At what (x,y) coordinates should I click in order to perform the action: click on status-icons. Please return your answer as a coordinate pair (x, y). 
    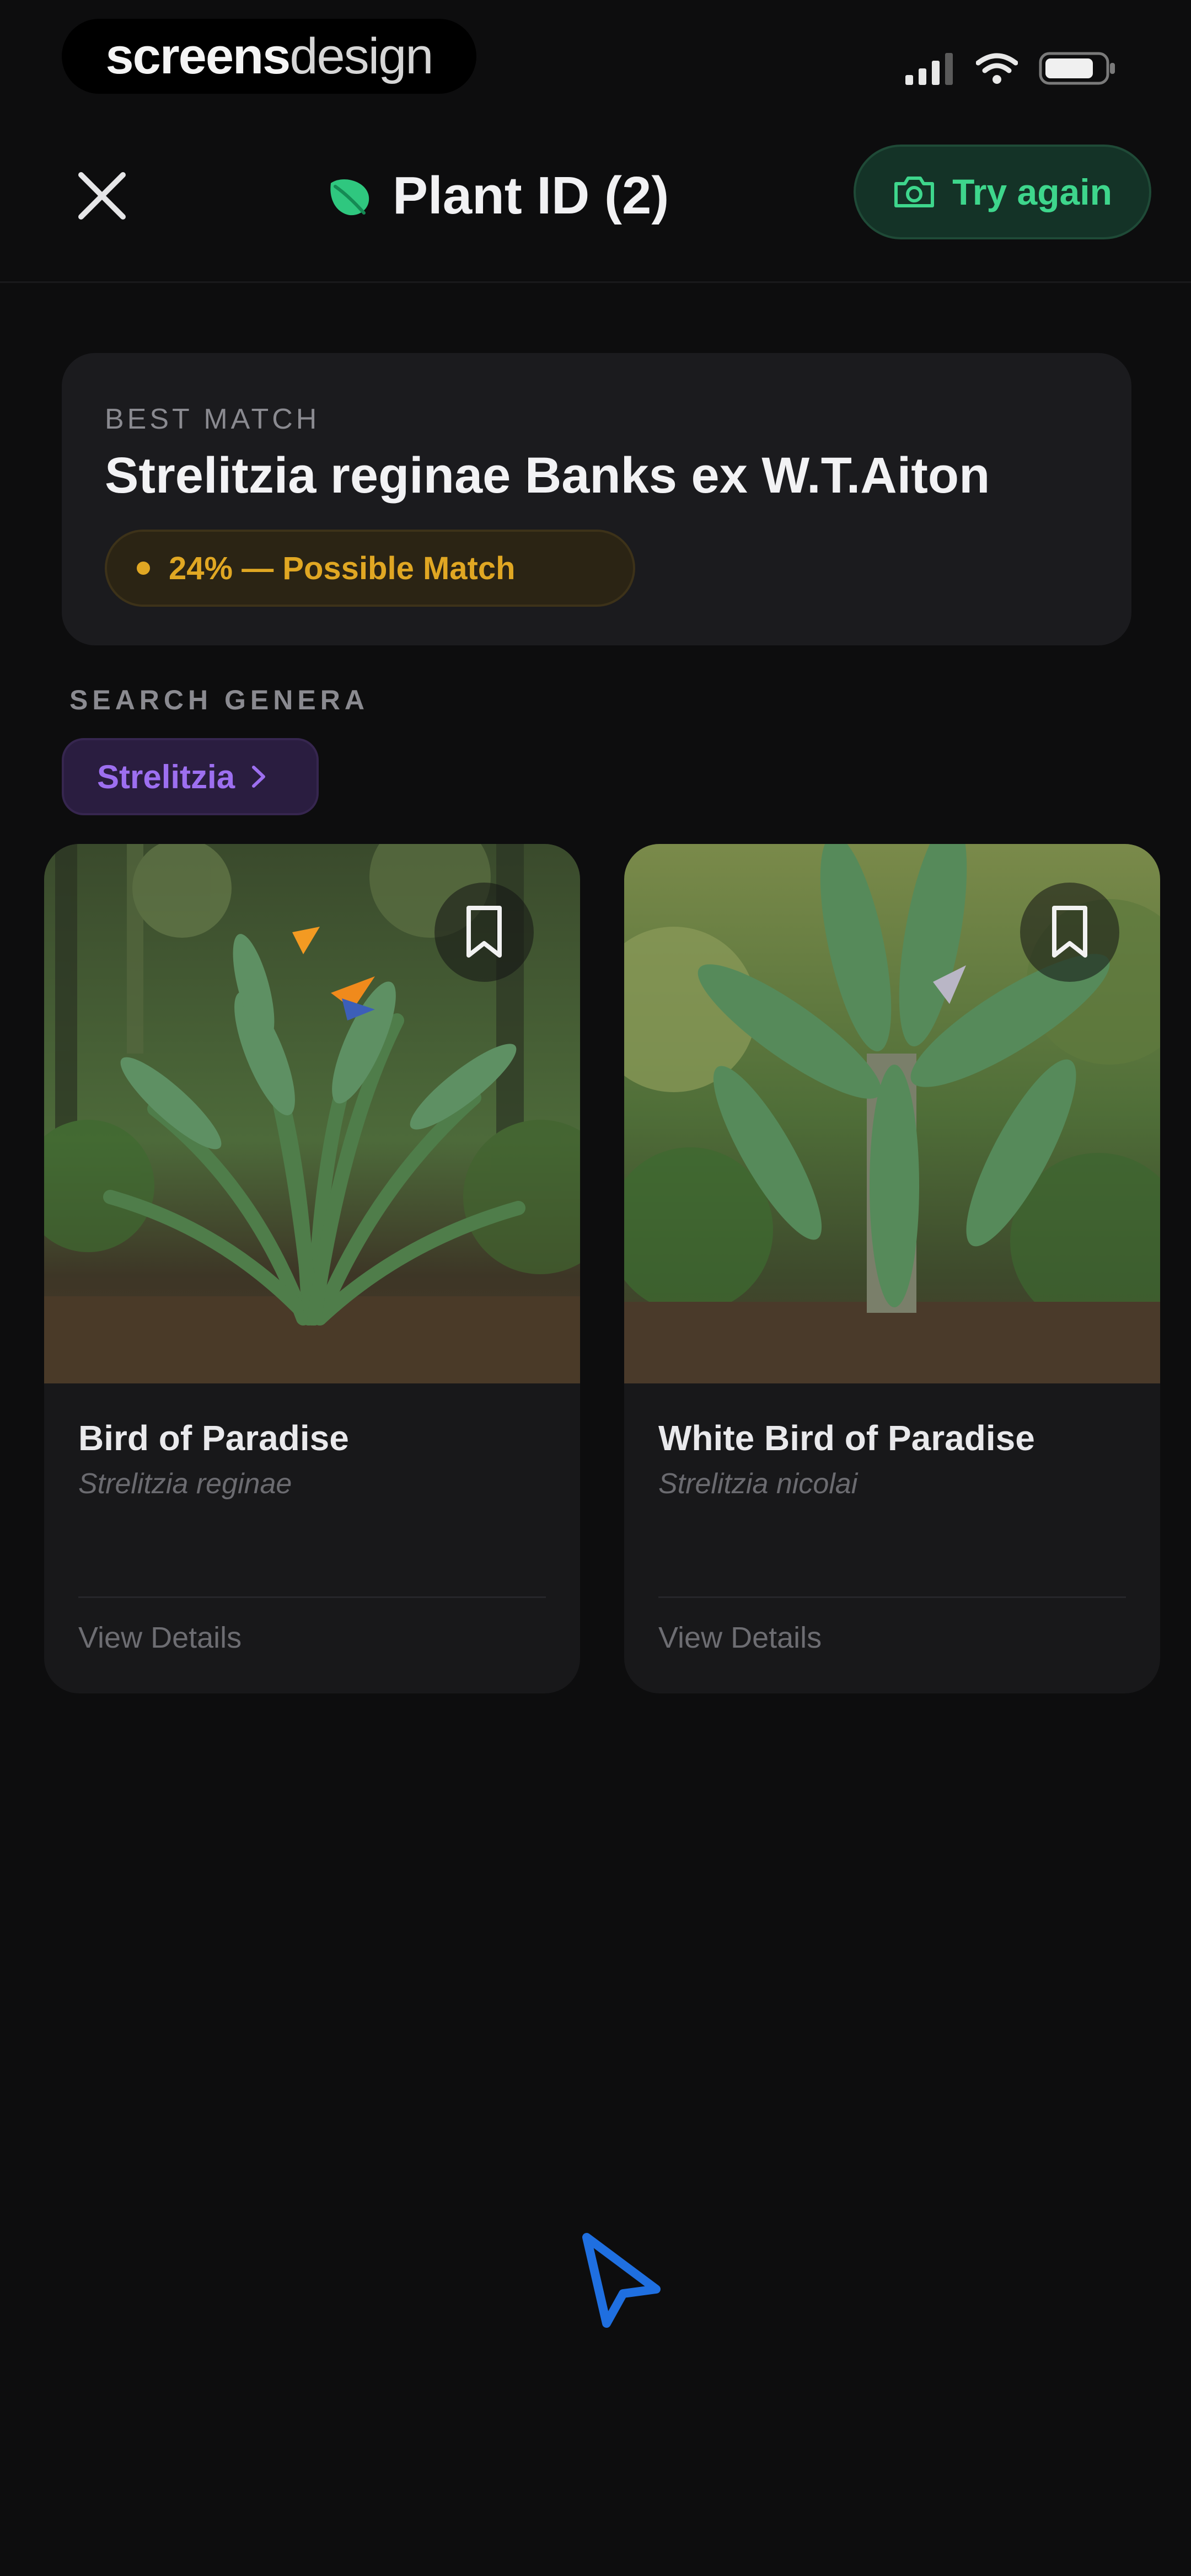
    Looking at the image, I should click on (1010, 68).